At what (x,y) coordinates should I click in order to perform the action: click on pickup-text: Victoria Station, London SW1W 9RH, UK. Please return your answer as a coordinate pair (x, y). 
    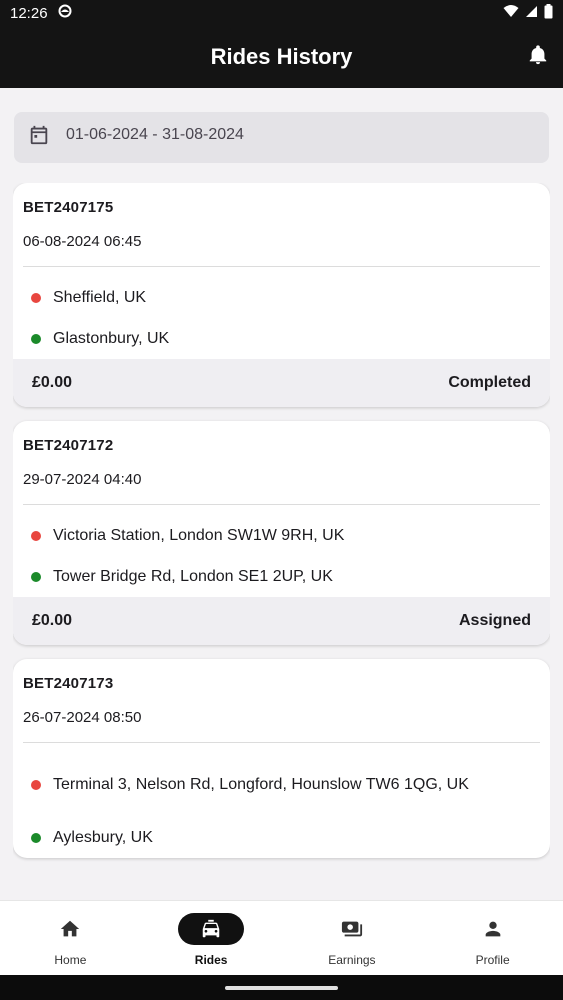
    Looking at the image, I should click on (199, 535).